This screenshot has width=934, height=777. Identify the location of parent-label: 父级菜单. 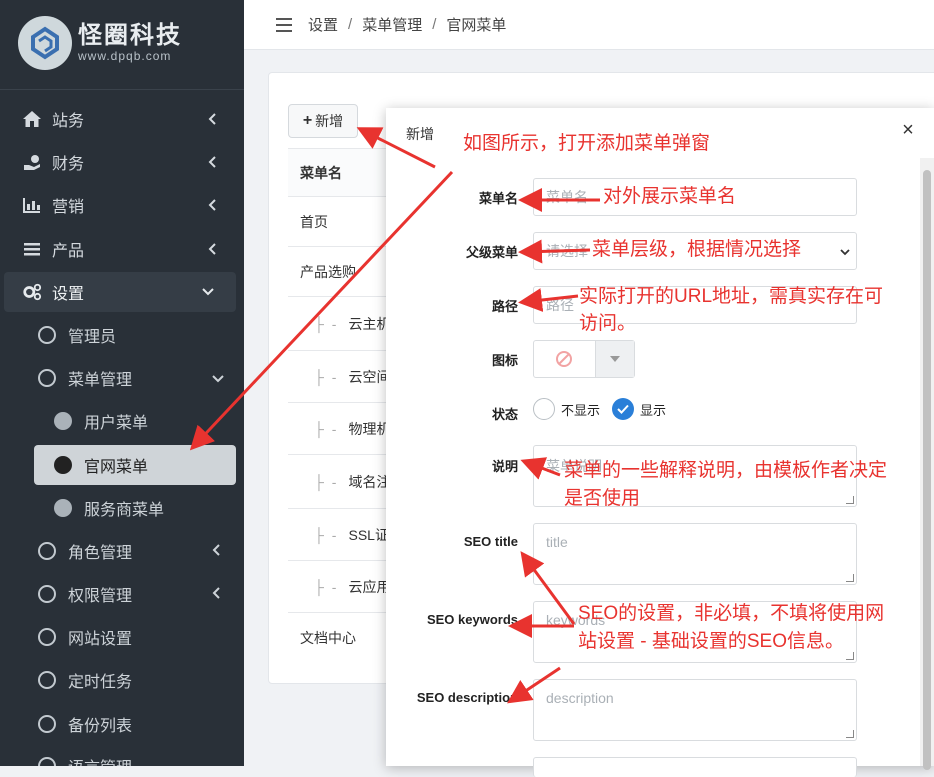
(491, 252).